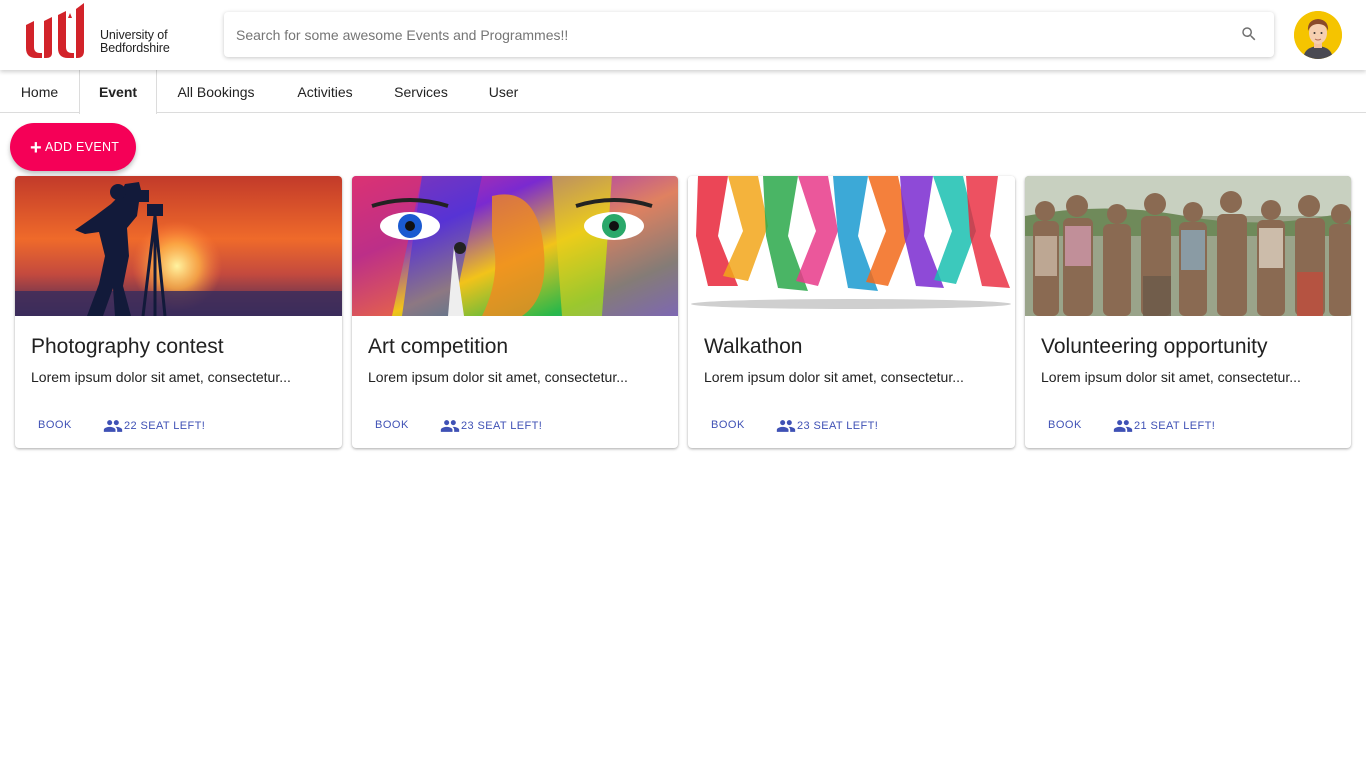 The height and width of the screenshot is (768, 1366). What do you see at coordinates (438, 346) in the screenshot?
I see `event-title: Art competition` at bounding box center [438, 346].